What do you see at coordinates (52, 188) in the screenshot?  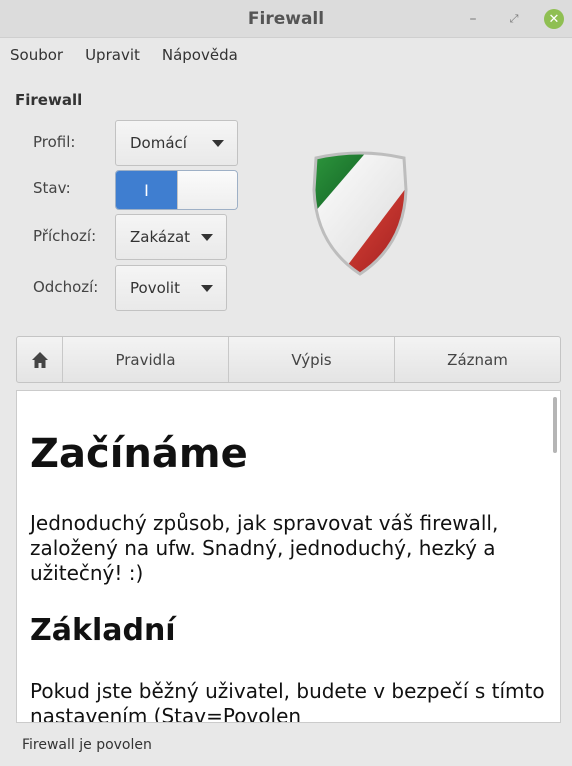 I see `status-label: Stav:` at bounding box center [52, 188].